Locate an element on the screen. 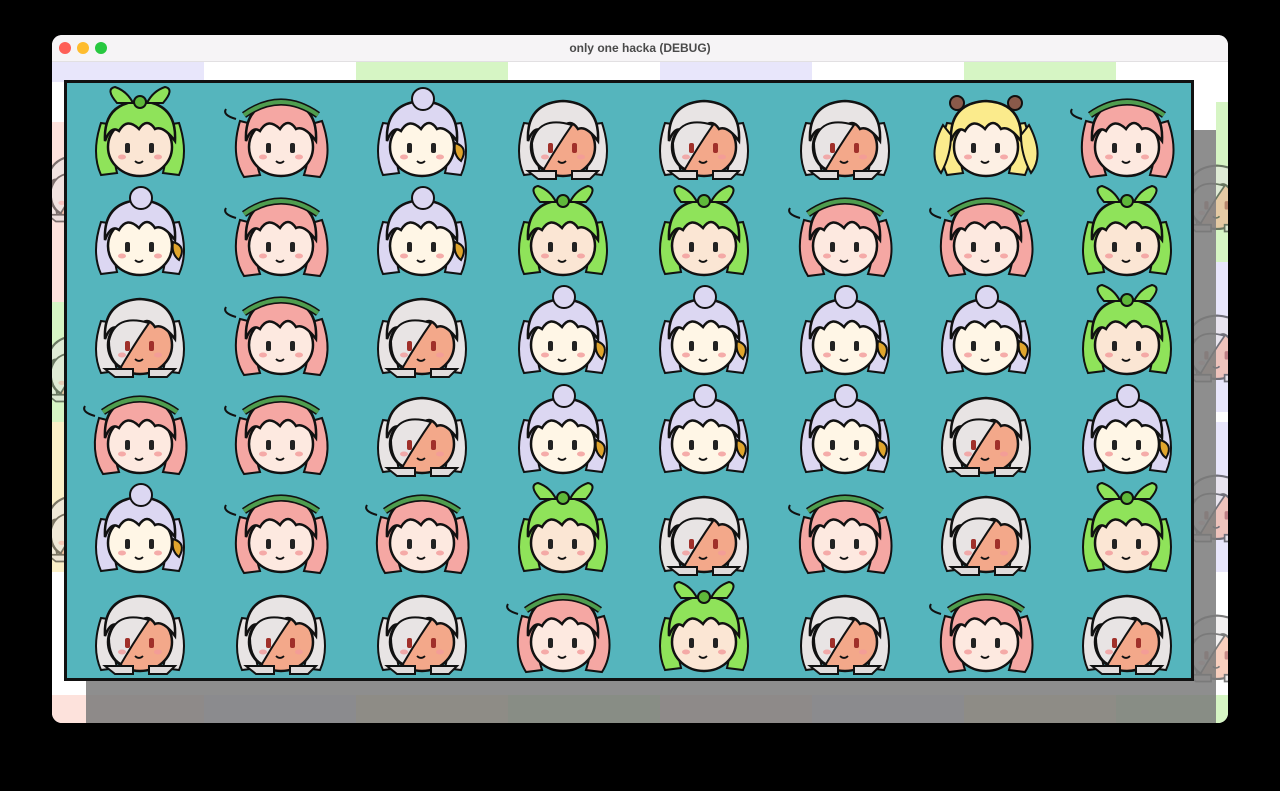 The height and width of the screenshot is (791, 1280). window-title: only one hacka (DEBUG) is located at coordinates (640, 48).